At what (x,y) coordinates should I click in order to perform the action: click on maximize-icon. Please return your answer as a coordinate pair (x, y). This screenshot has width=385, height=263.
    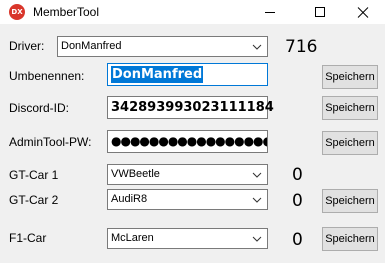
    Looking at the image, I should click on (320, 12).